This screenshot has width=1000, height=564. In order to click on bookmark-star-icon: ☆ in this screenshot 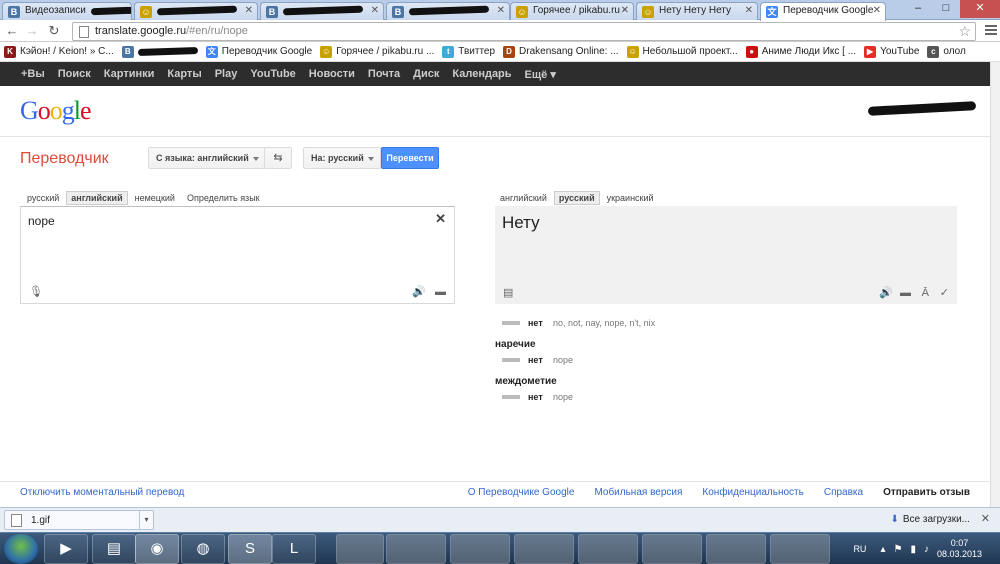, I will do `click(964, 31)`.